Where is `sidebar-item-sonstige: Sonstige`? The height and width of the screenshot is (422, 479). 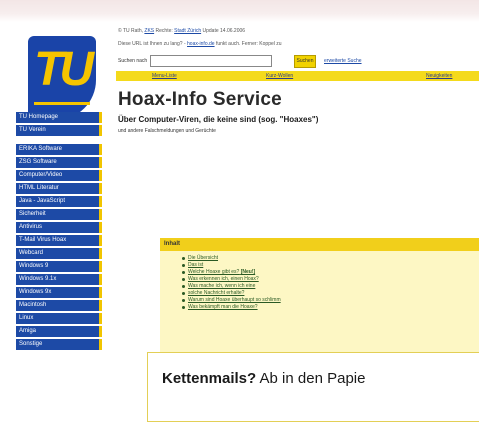 sidebar-item-sonstige: Sonstige is located at coordinates (59, 344).